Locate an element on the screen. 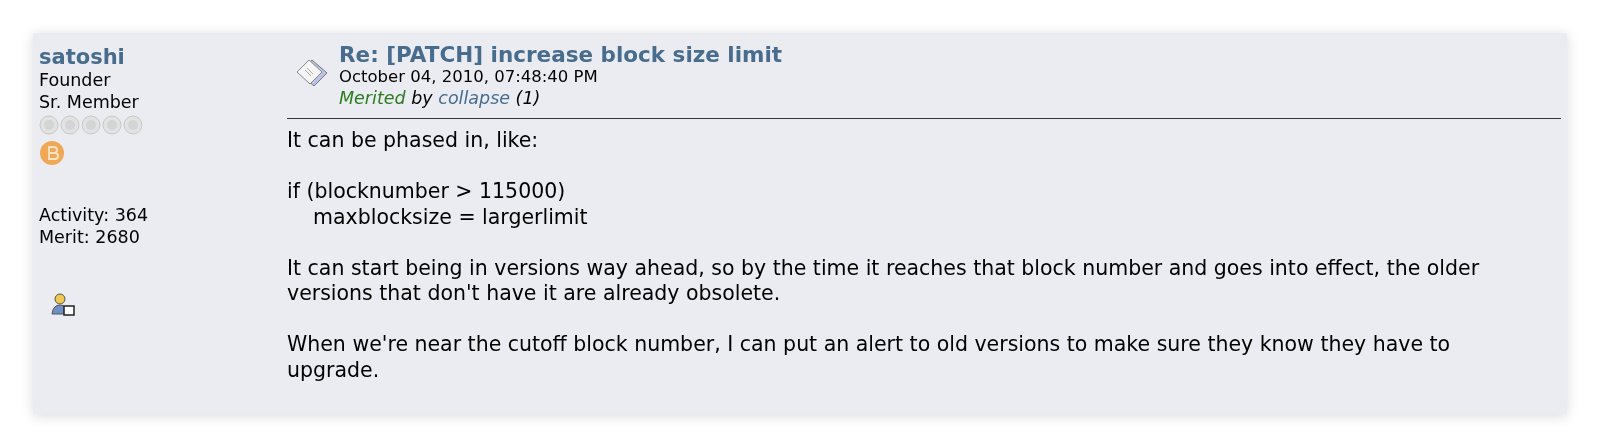 The height and width of the screenshot is (447, 1600). username-link: satoshi is located at coordinates (82, 57).